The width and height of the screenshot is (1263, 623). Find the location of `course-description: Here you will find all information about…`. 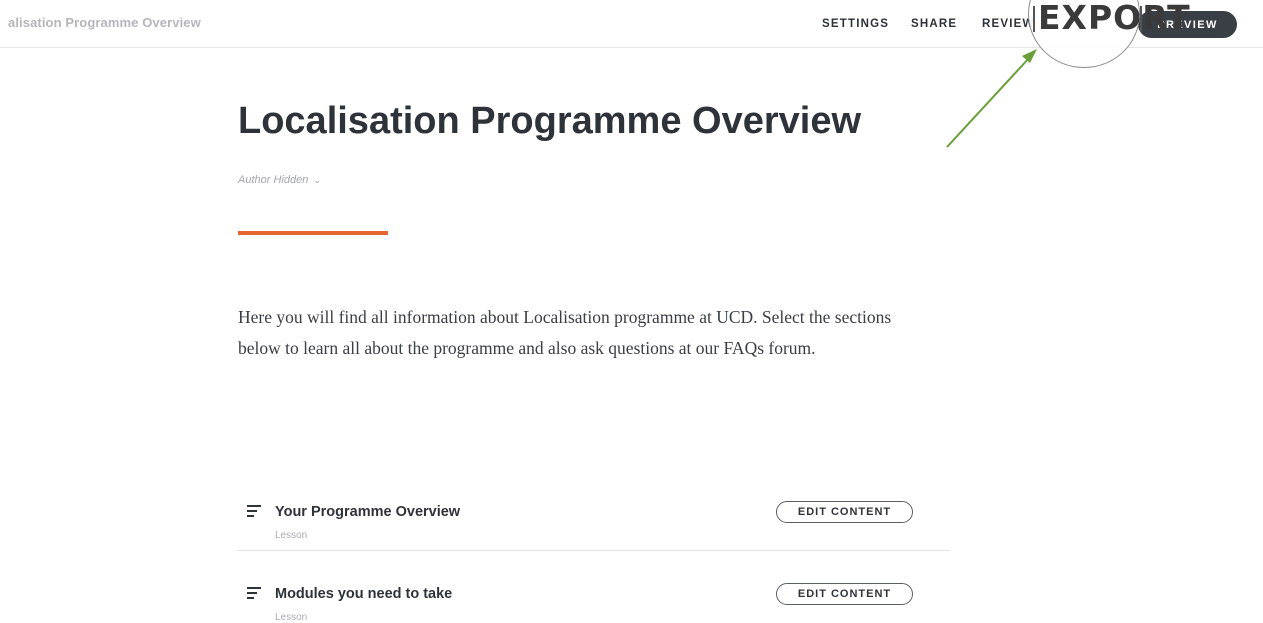

course-description: Here you will find all information about… is located at coordinates (565, 332).